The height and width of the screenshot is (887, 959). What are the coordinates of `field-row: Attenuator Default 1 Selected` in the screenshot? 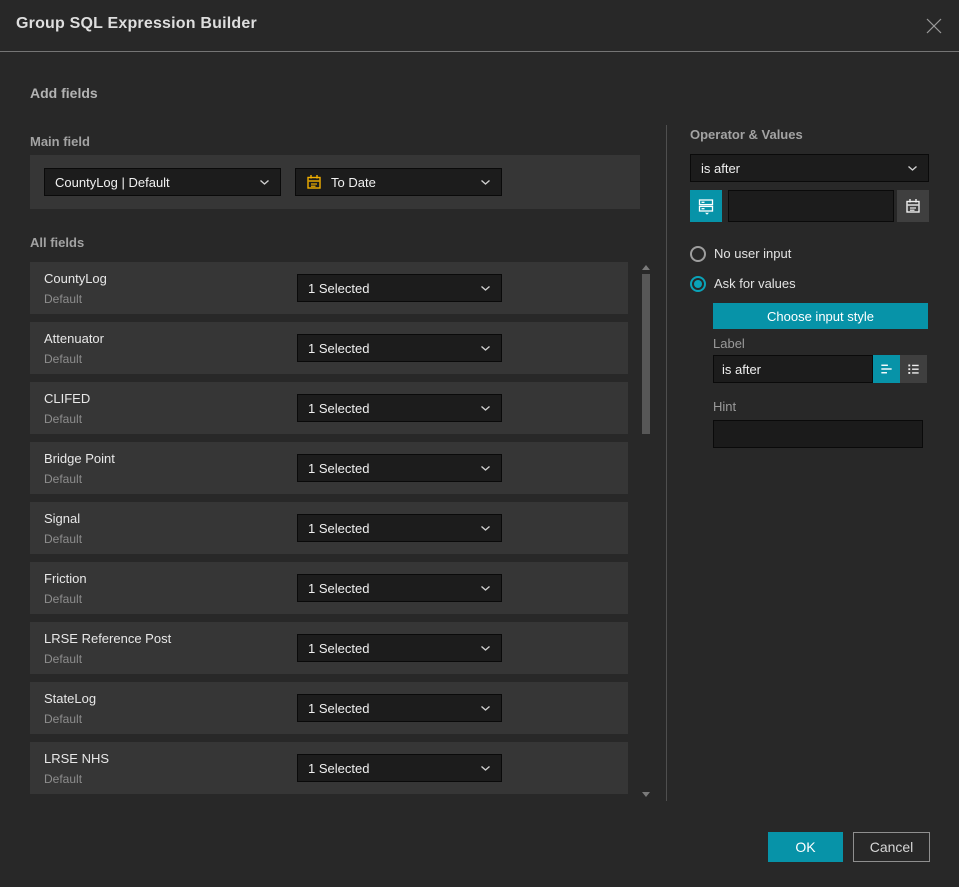 It's located at (329, 348).